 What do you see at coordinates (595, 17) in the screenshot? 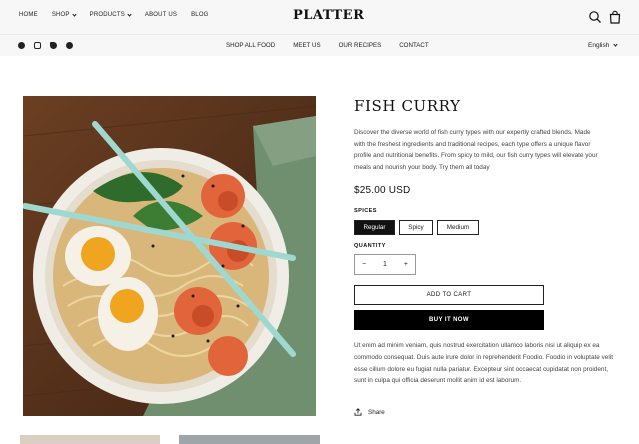
I see `search-icon` at bounding box center [595, 17].